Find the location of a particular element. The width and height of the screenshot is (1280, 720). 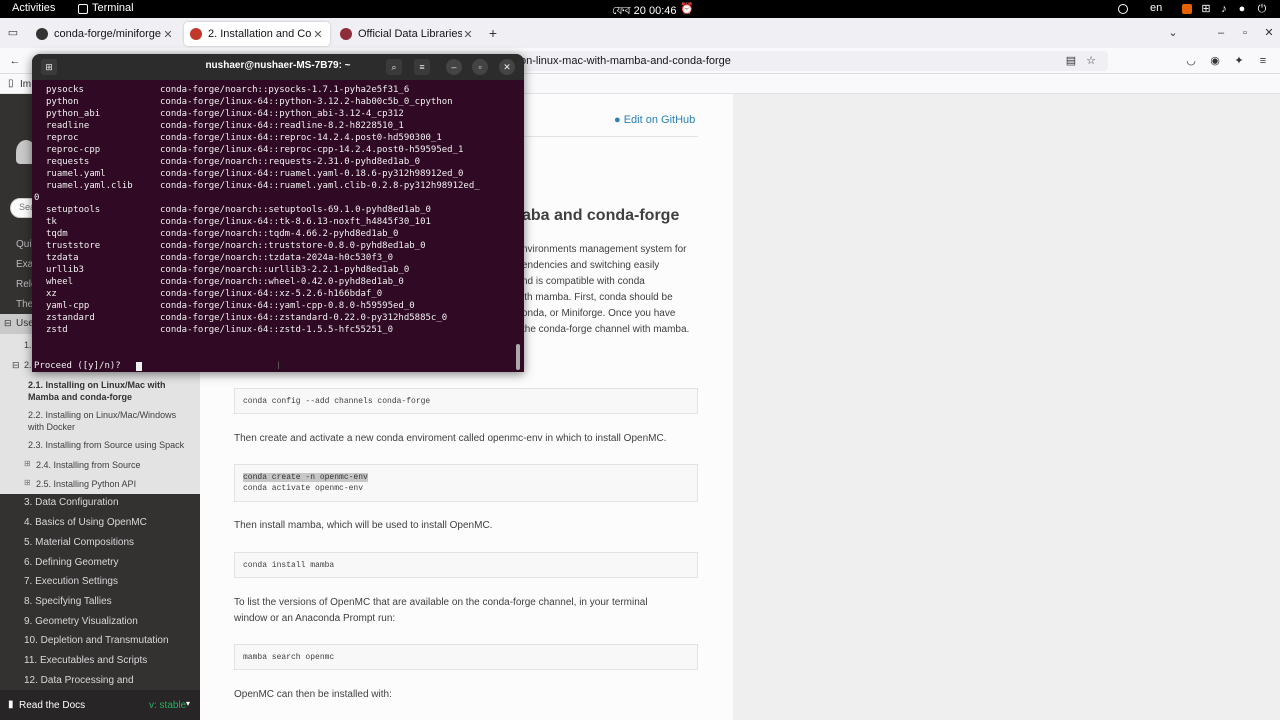

active-app-label: Terminal is located at coordinates (113, 8).